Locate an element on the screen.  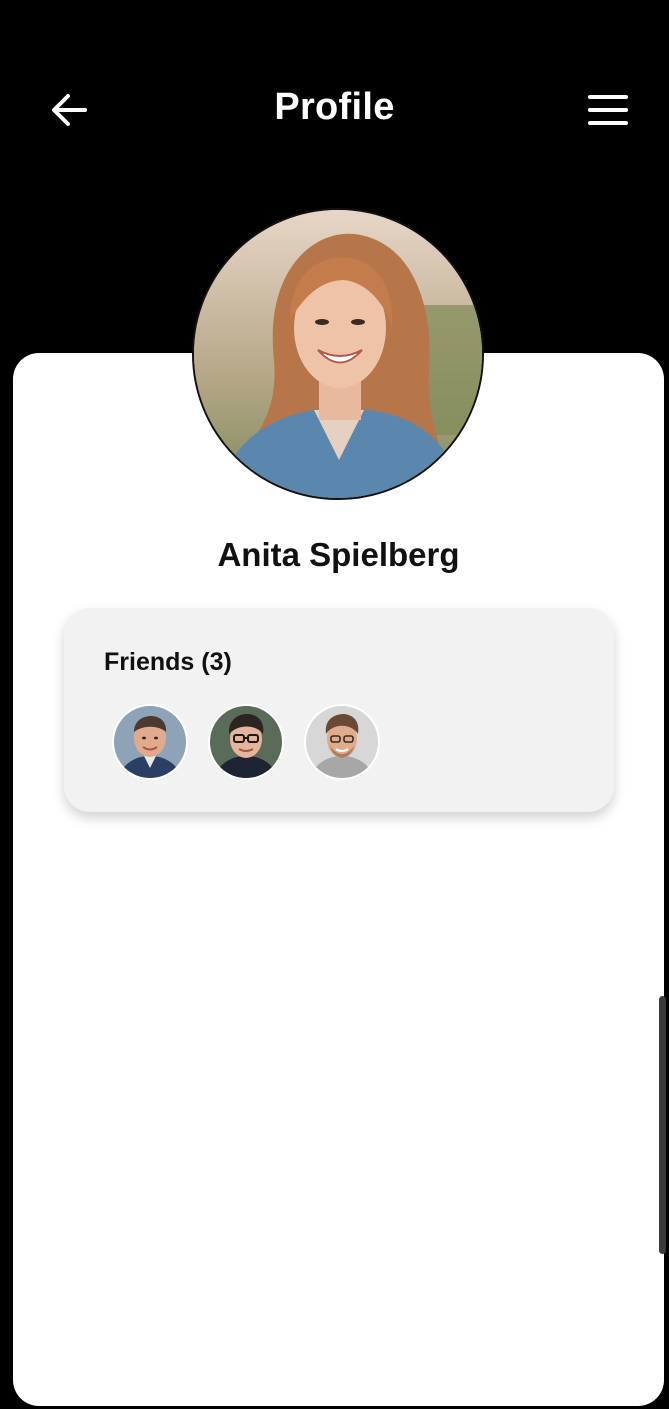
hamburger-menu-icon is located at coordinates (608, 112).